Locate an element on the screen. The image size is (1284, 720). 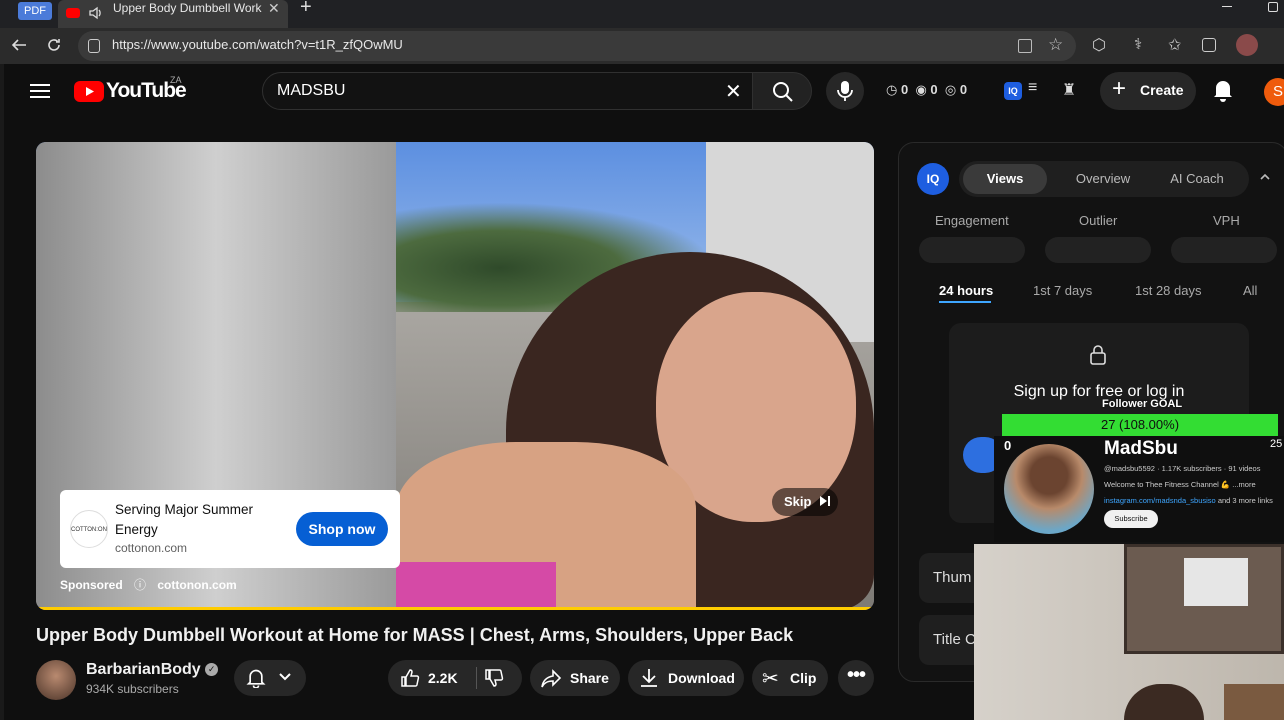
metric-vph-label: VPH is located at coordinates (1226, 220).